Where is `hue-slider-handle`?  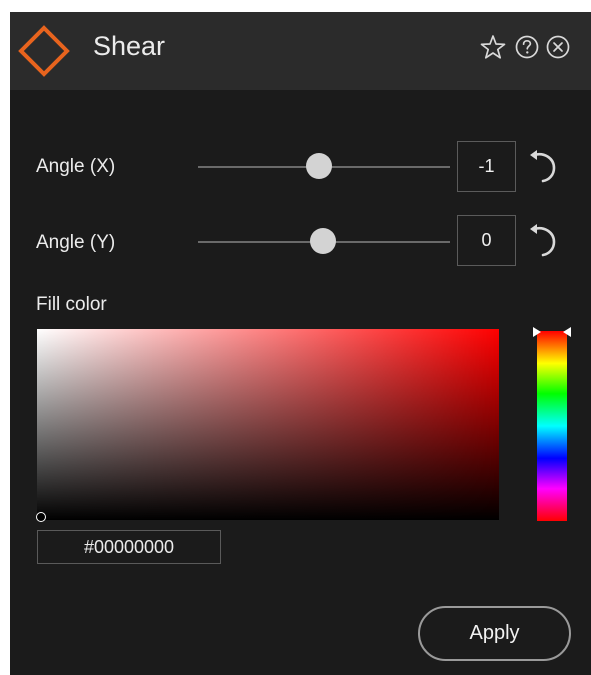
hue-slider-handle is located at coordinates (552, 332).